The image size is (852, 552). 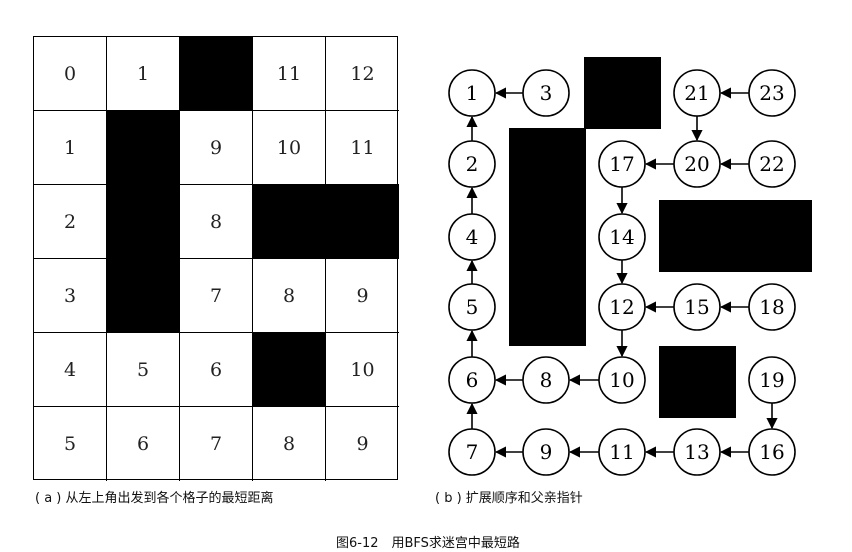 I want to click on bfs-node-label: 7, so click(x=472, y=452).